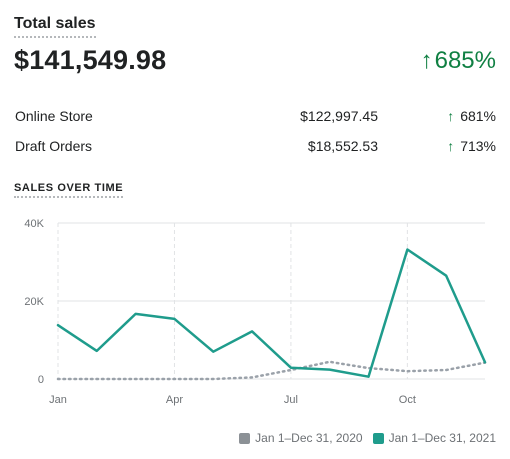 The height and width of the screenshot is (459, 510). What do you see at coordinates (90, 60) in the screenshot?
I see `total-sales-value: $141,549.98` at bounding box center [90, 60].